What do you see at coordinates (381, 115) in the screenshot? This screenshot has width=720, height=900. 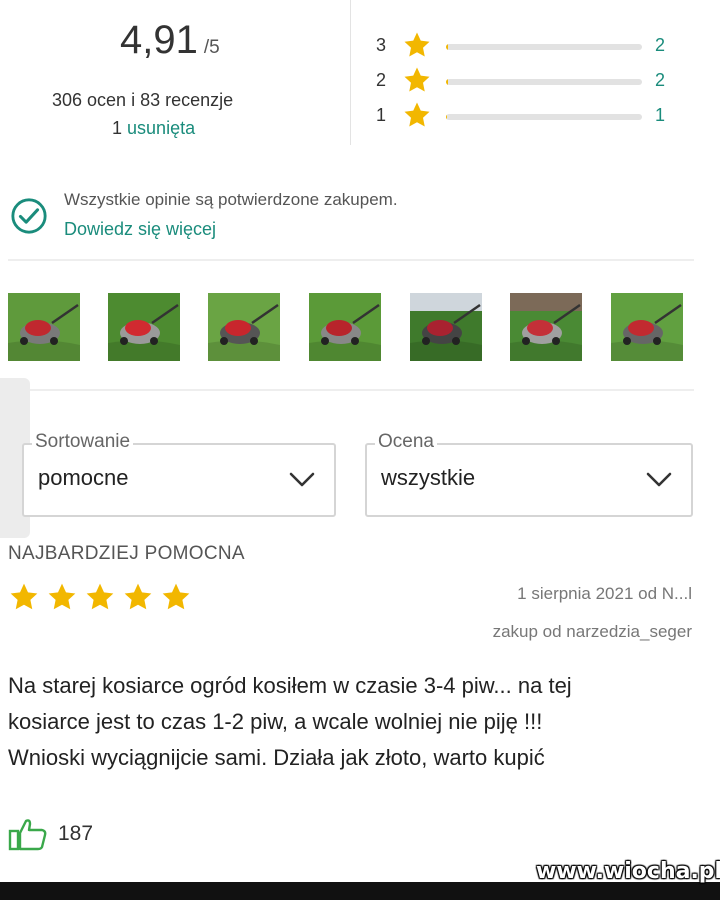 I see `star-level: 1` at bounding box center [381, 115].